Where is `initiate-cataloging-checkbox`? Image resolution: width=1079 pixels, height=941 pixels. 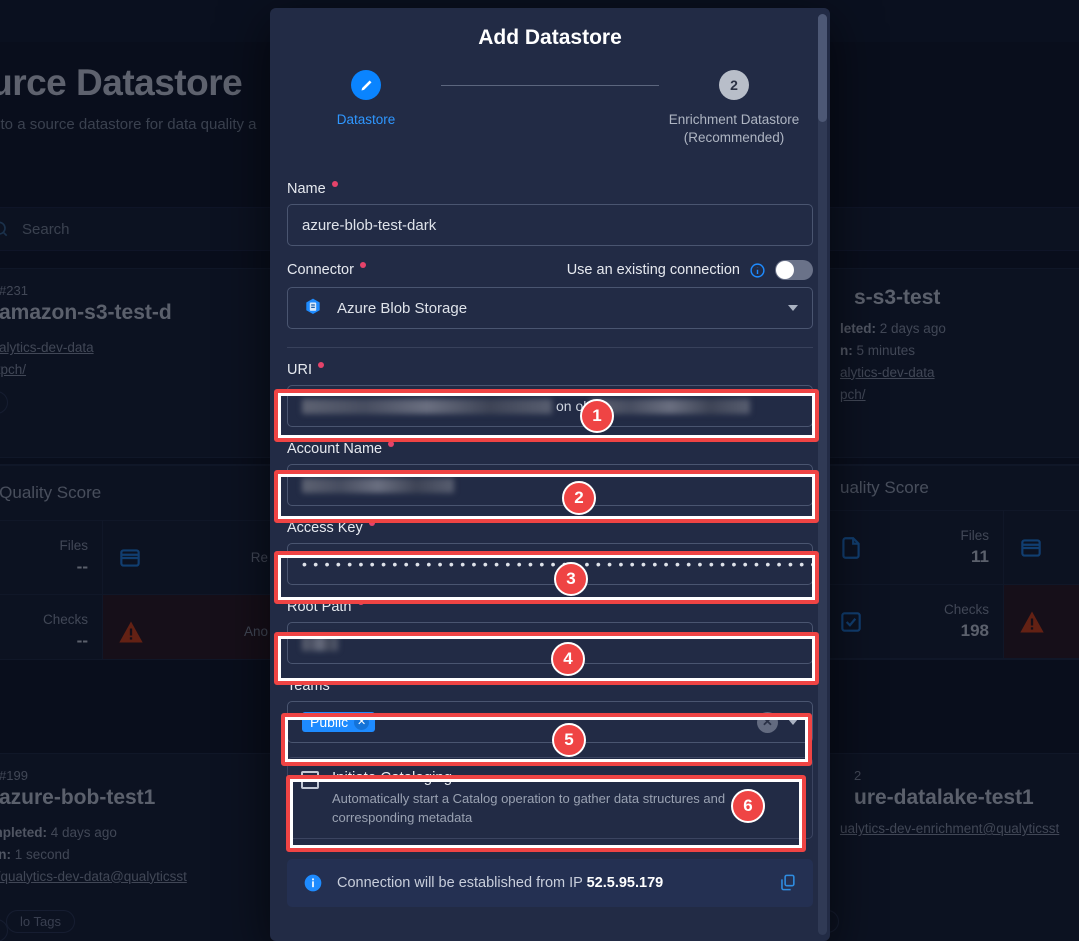 initiate-cataloging-checkbox is located at coordinates (310, 780).